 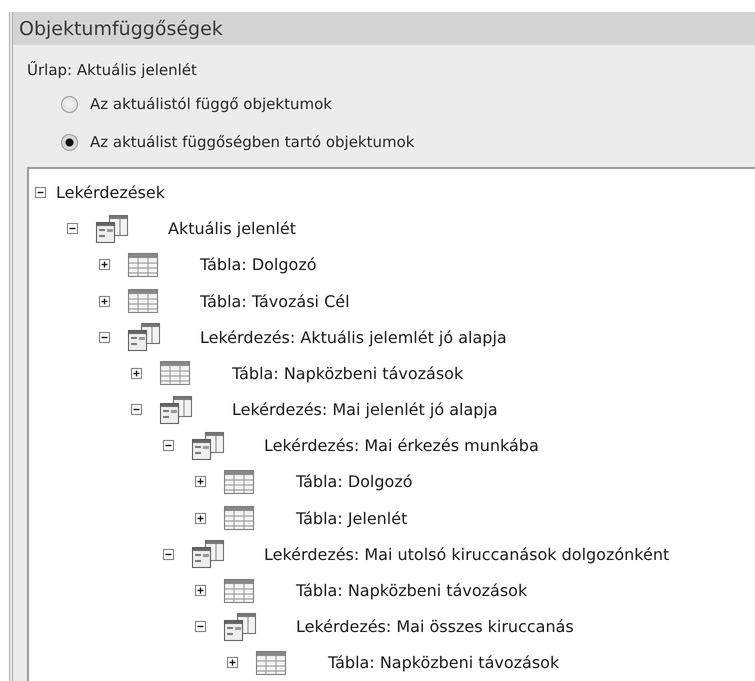 What do you see at coordinates (467, 554) in the screenshot?
I see `tree-item-label: Lekérdezés: Mai utolsó kiruccanások dolgozónként` at bounding box center [467, 554].